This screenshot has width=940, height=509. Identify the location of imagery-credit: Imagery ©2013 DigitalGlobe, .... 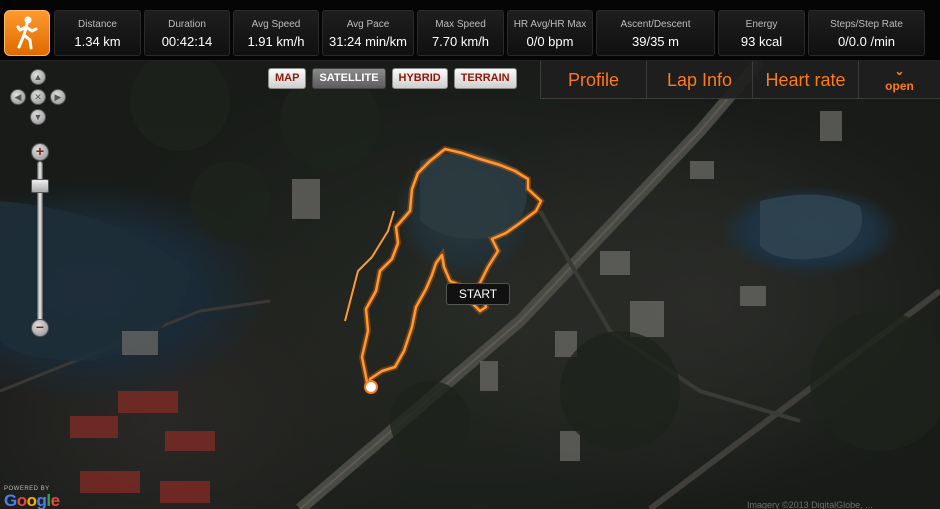
(810, 504).